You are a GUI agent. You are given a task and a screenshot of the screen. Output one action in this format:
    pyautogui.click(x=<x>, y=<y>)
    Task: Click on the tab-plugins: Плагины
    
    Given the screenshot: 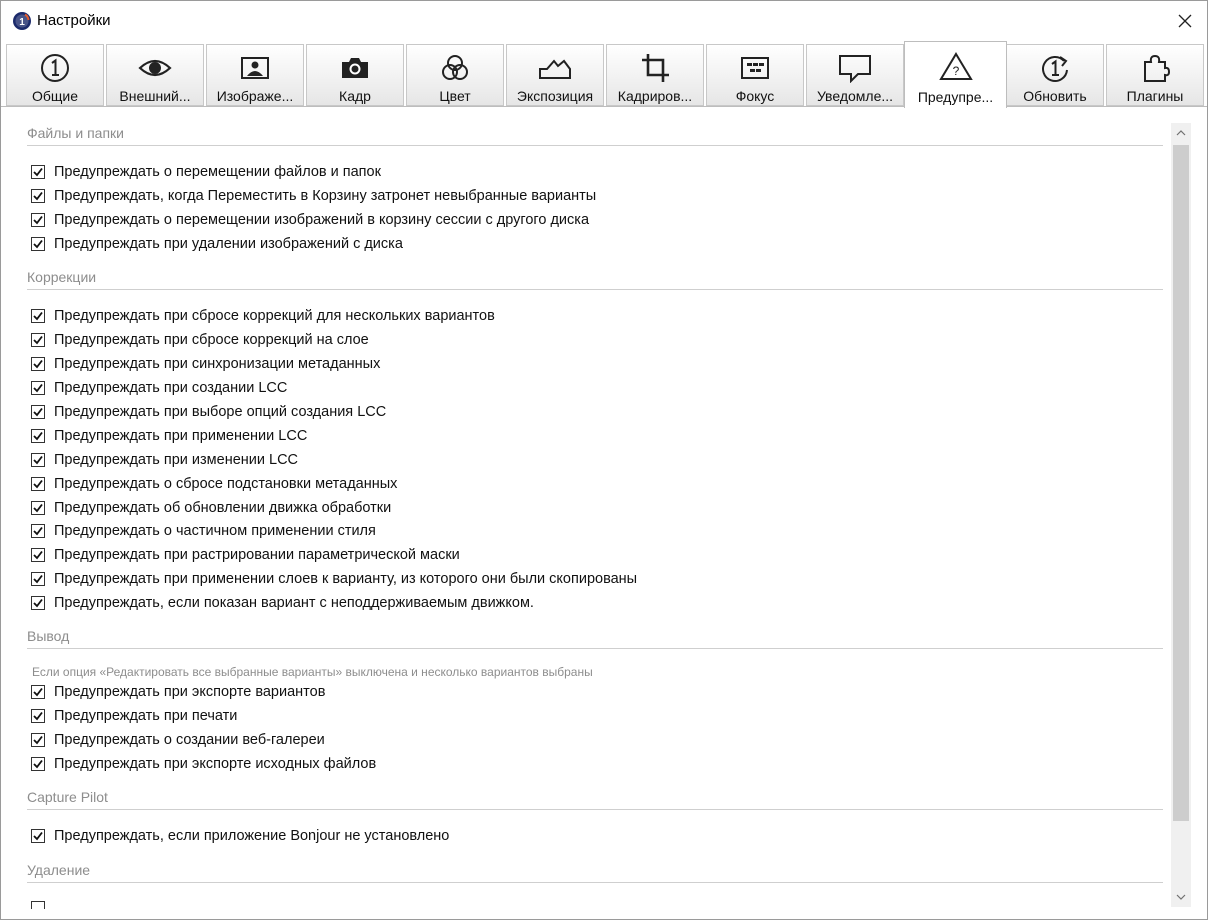 What is the action you would take?
    pyautogui.click(x=1155, y=75)
    